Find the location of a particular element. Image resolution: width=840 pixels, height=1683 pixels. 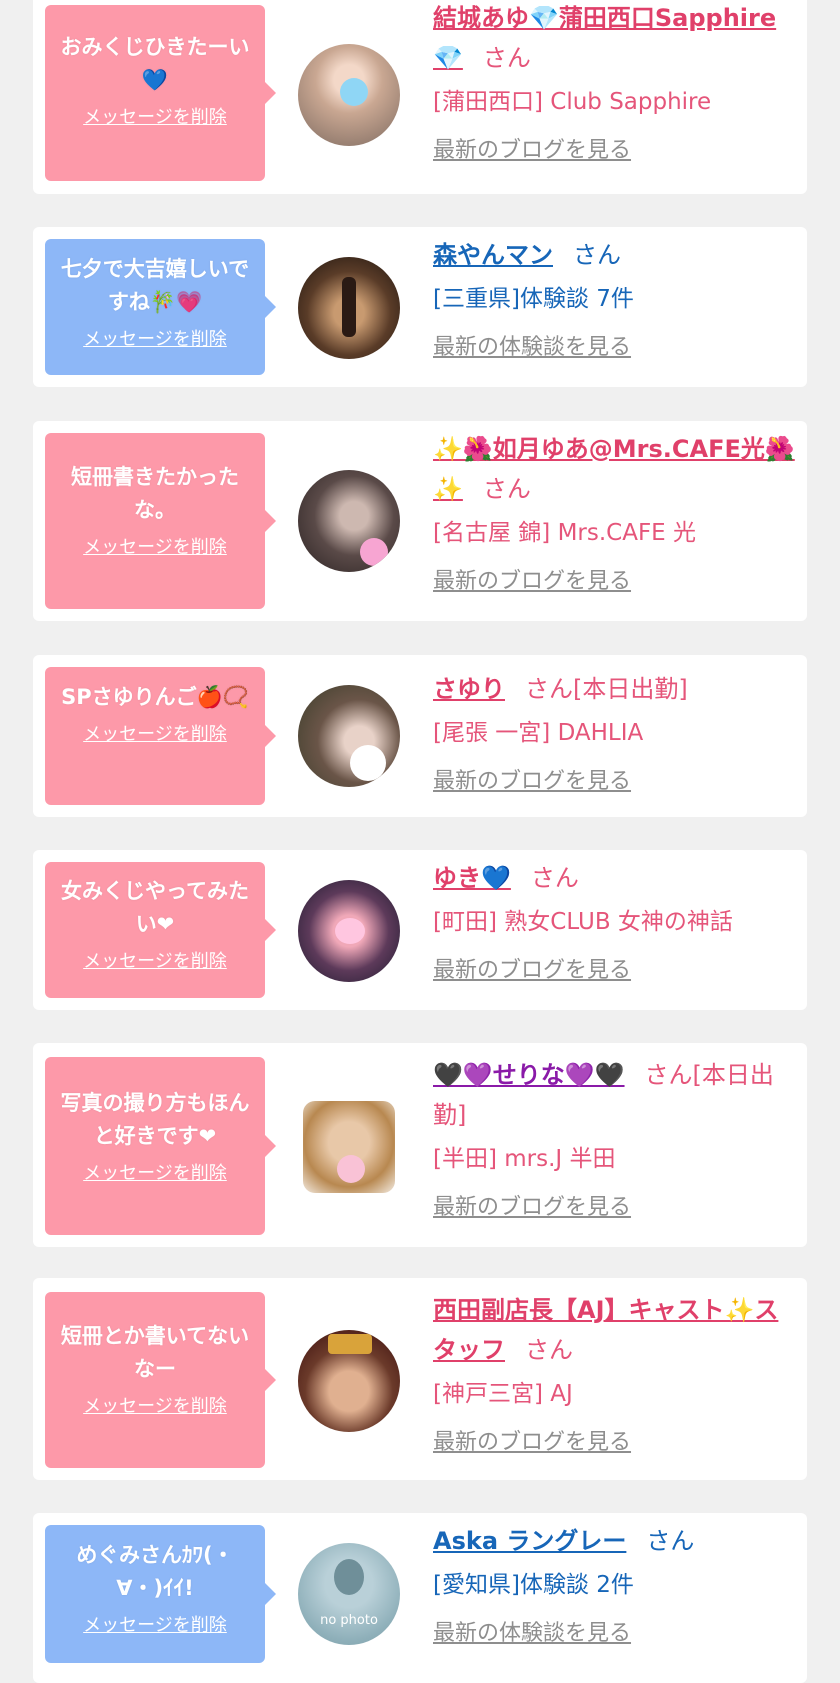

profile-name-link: 🖤💜せりな💜🖤 is located at coordinates (529, 1075).